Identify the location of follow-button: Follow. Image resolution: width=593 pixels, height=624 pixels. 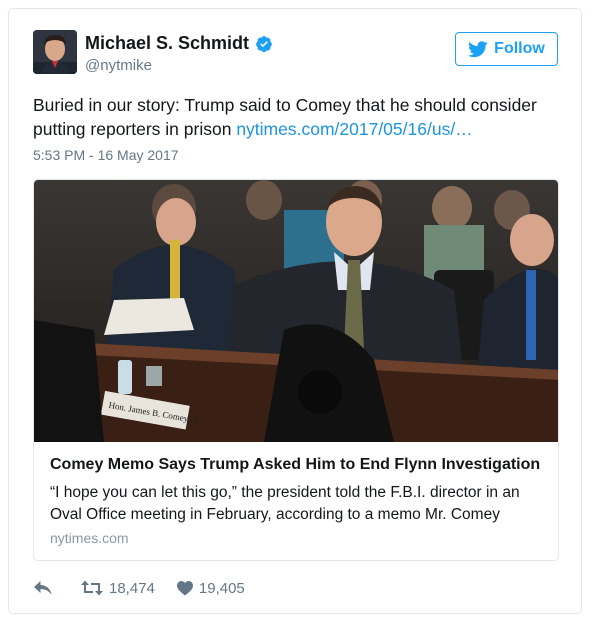
(506, 49).